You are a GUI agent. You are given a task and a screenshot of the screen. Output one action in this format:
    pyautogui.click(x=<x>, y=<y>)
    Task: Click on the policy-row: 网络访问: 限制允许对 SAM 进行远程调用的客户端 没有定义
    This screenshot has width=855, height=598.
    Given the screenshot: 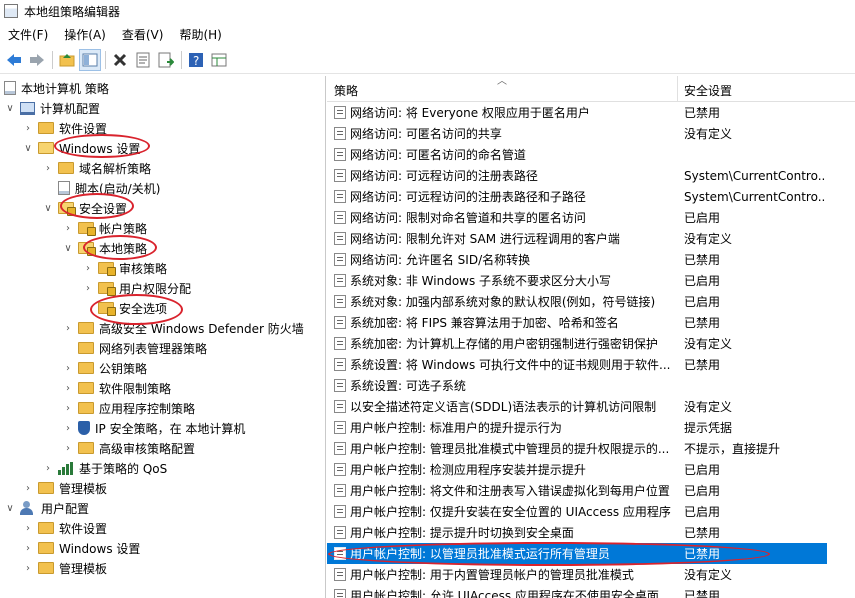 What is the action you would take?
    pyautogui.click(x=577, y=238)
    